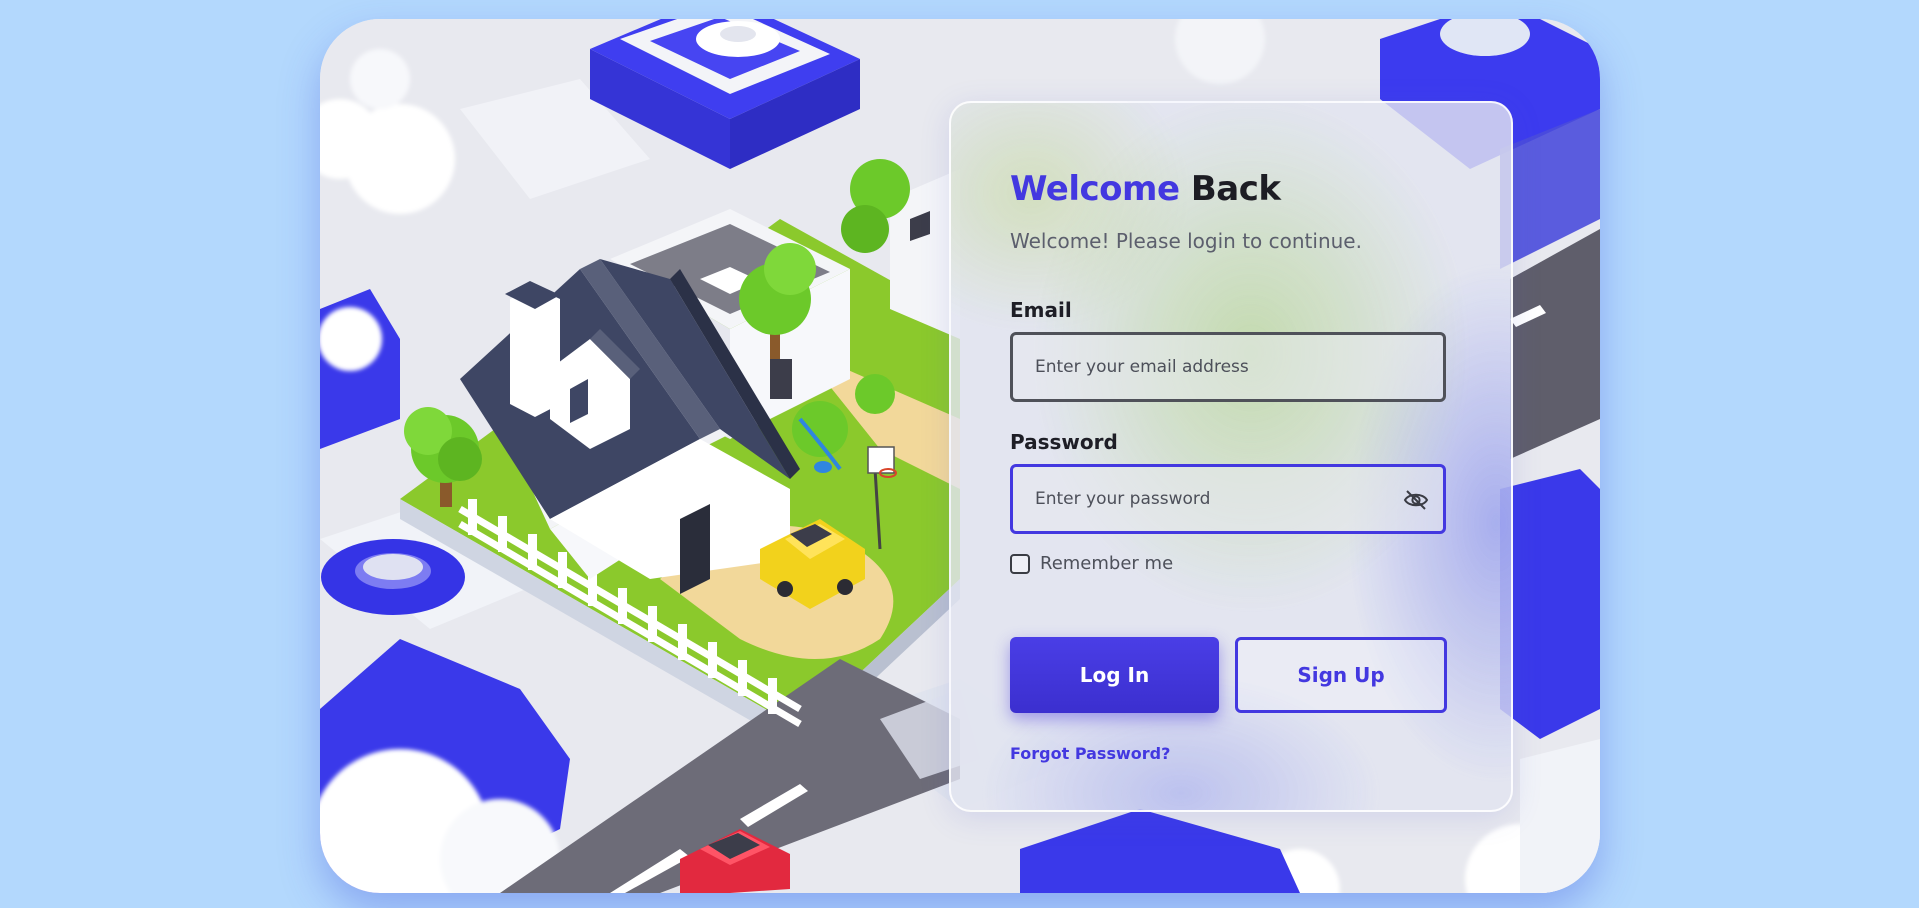  Describe the element at coordinates (1090, 753) in the screenshot. I see `forgot-password-link: Forgot Password?` at that location.